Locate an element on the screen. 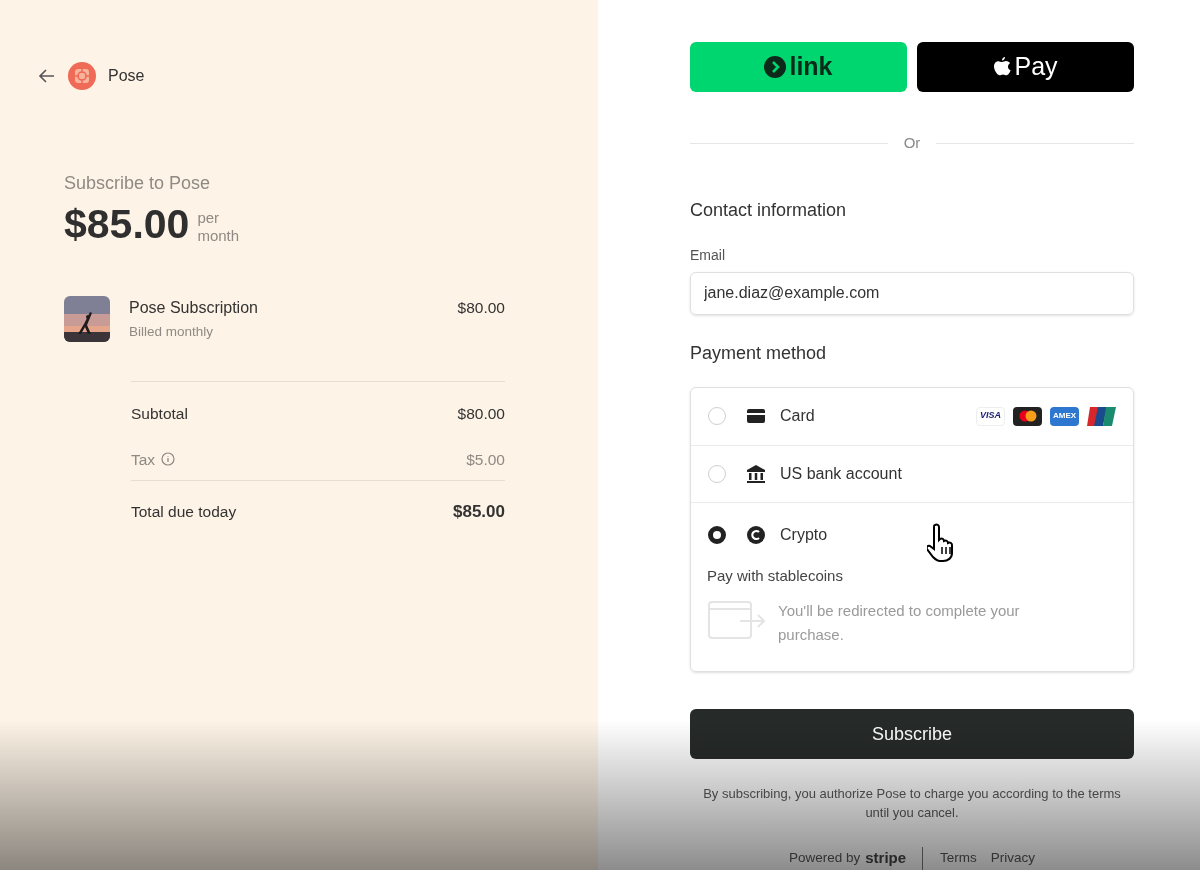 This screenshot has width=1200, height=870. redirect-icon is located at coordinates (737, 621).